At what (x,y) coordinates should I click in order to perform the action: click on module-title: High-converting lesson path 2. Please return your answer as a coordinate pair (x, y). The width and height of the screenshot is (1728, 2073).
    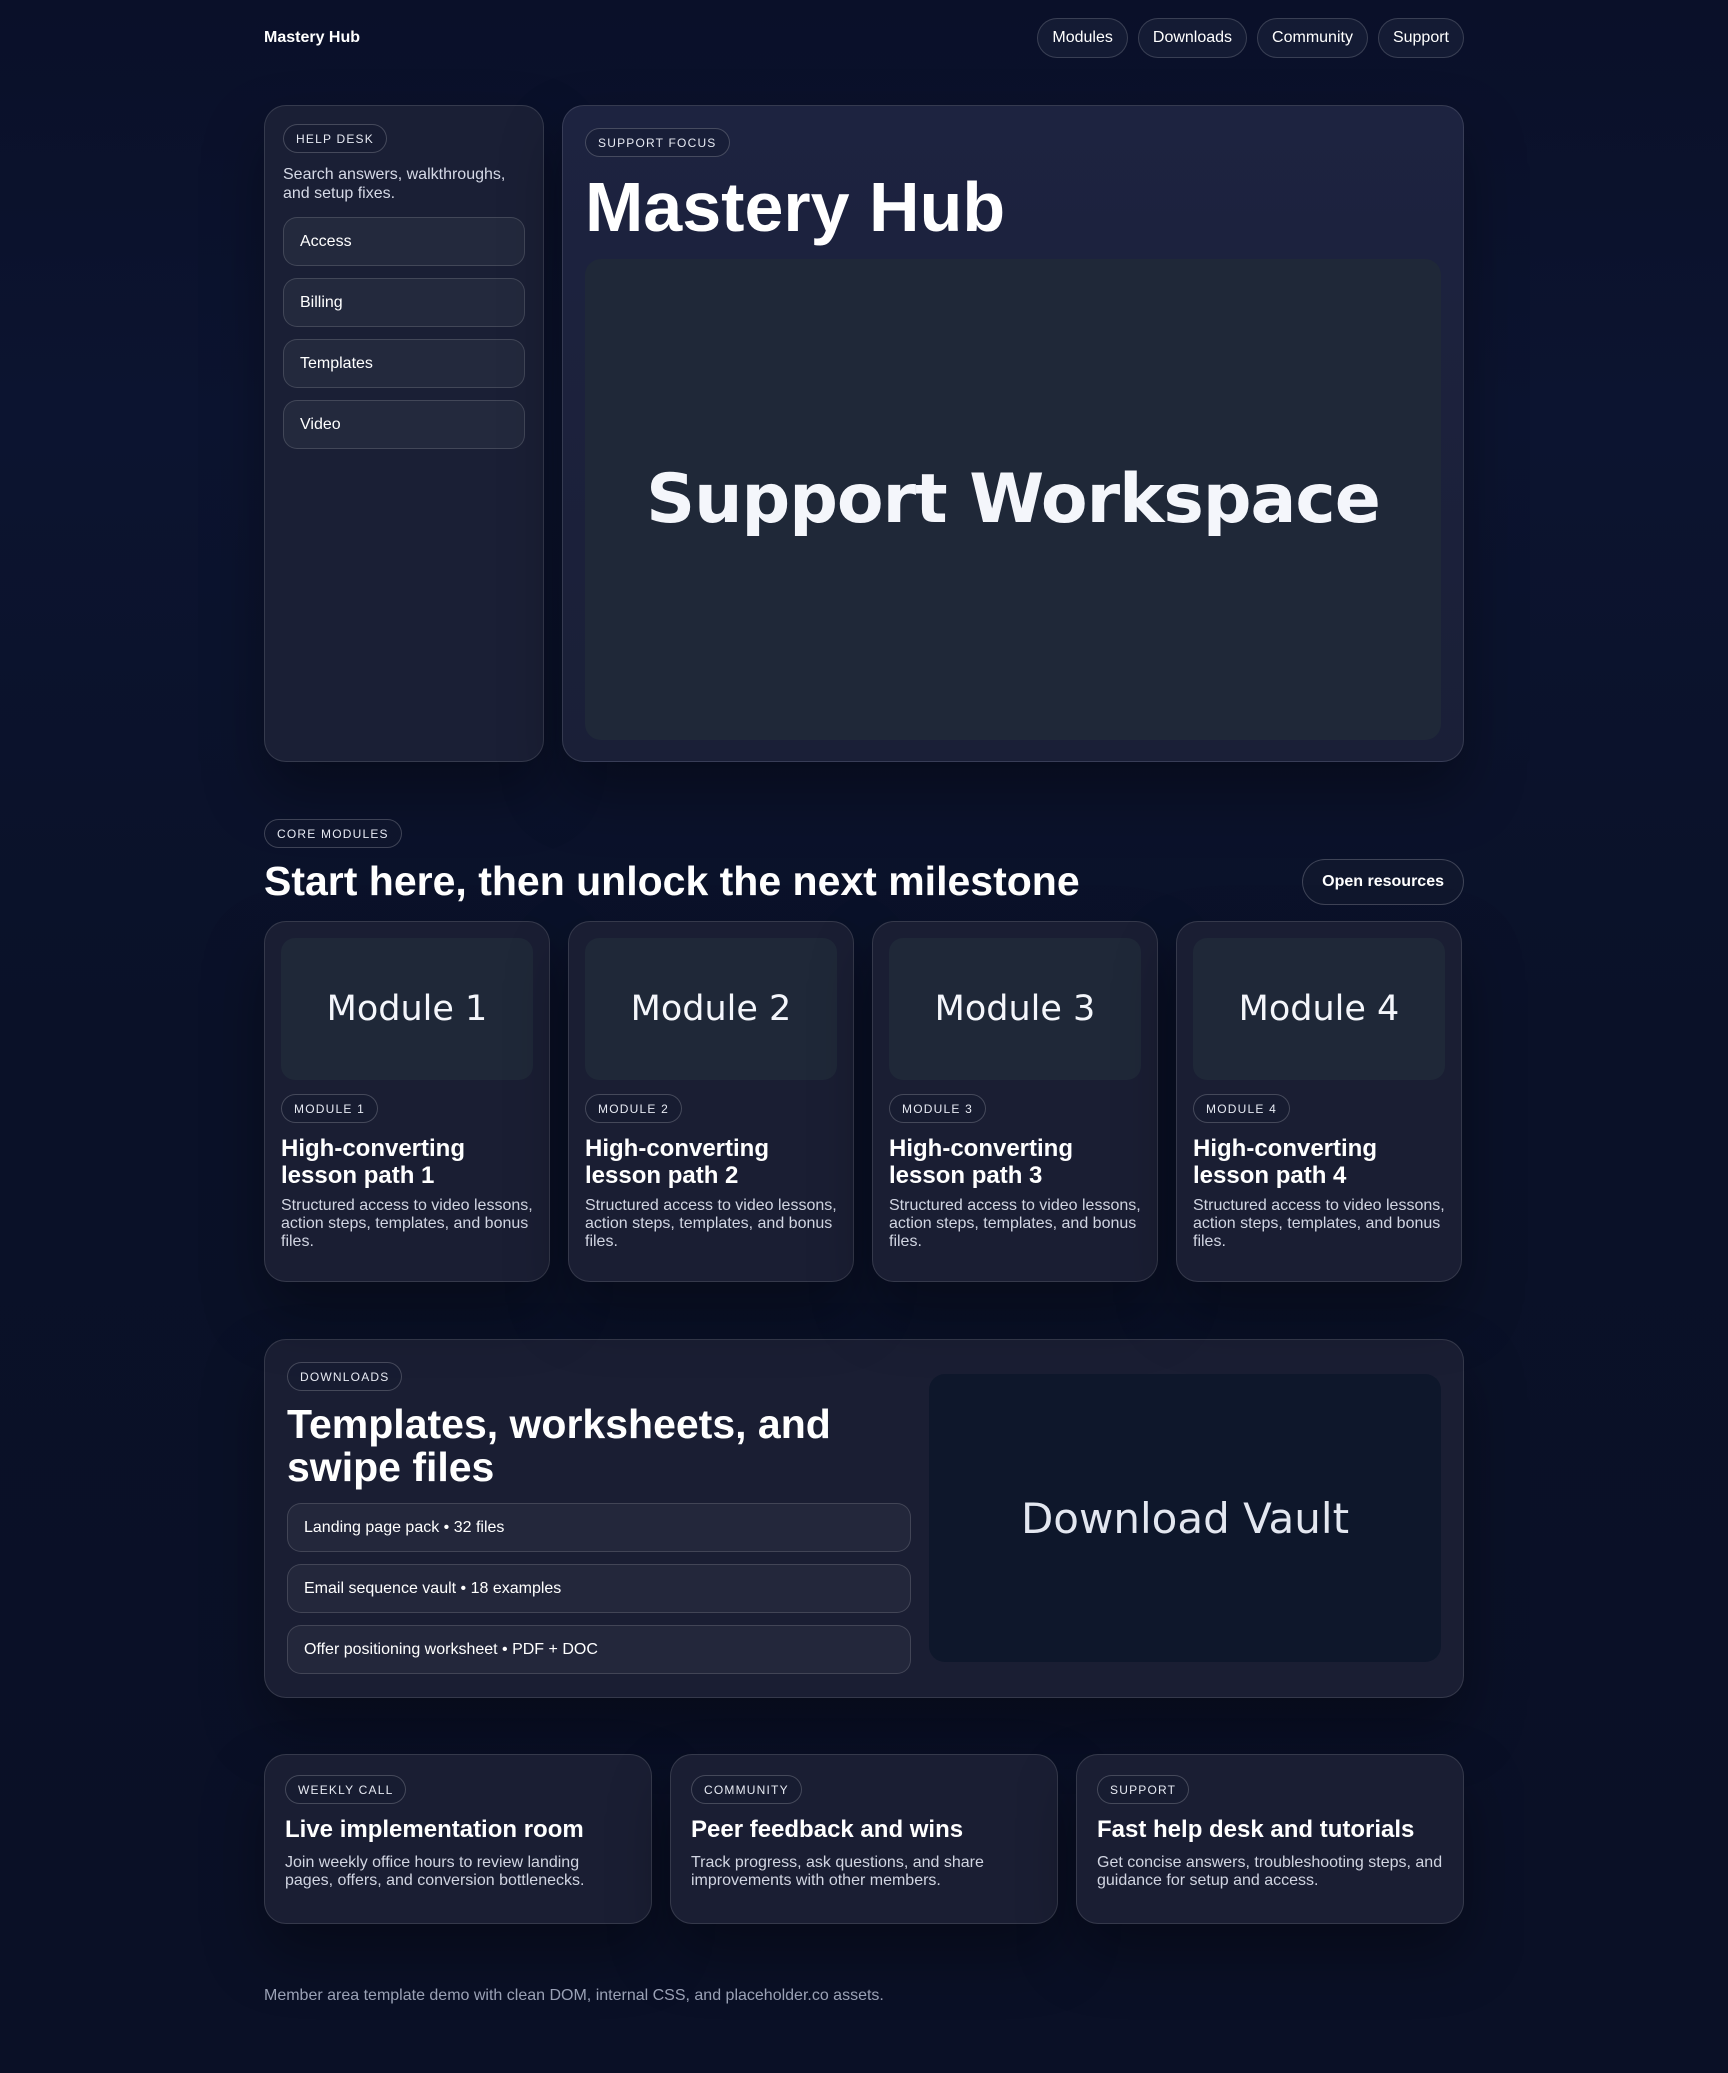
    Looking at the image, I should click on (677, 1162).